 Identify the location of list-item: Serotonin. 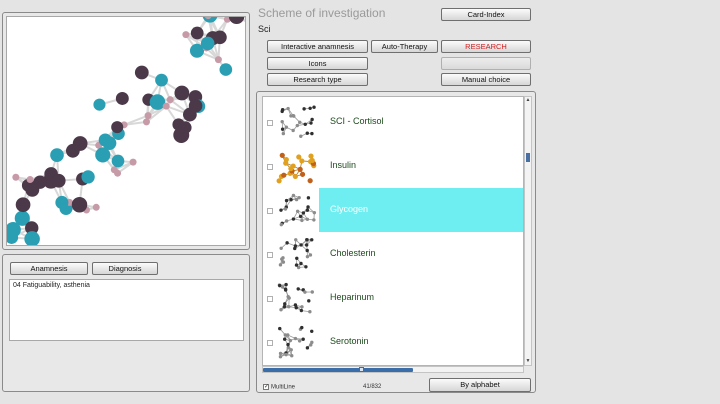
(393, 342).